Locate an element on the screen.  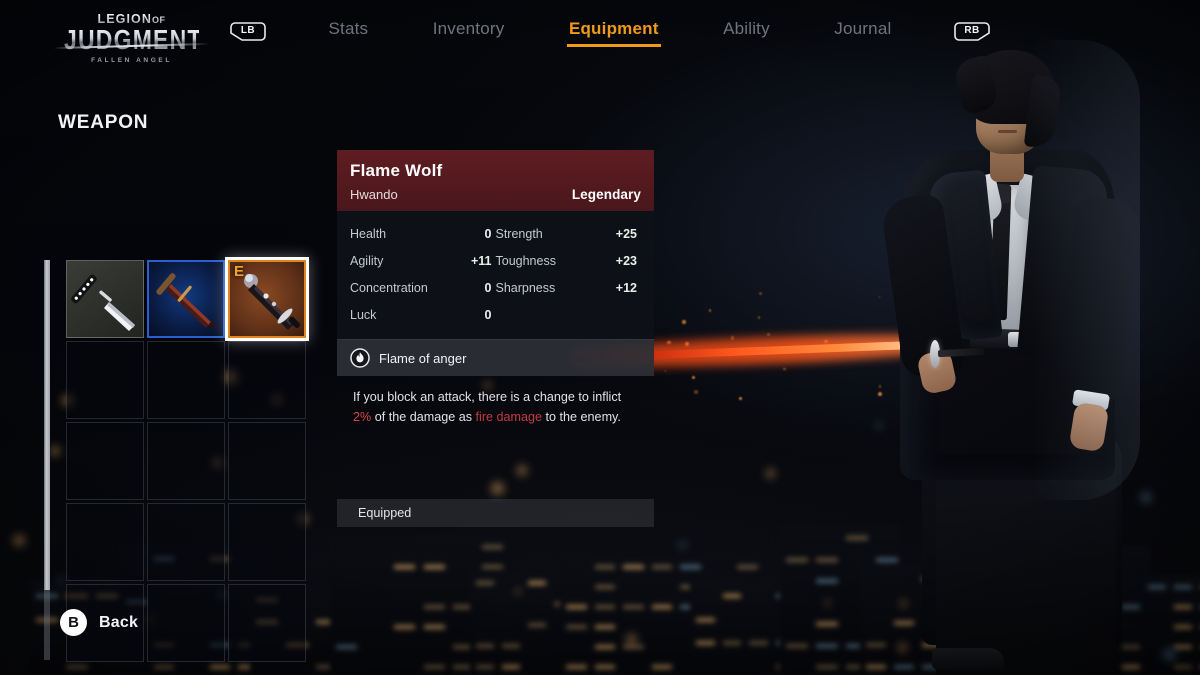
tab-inventory: Inventory is located at coordinates (469, 31).